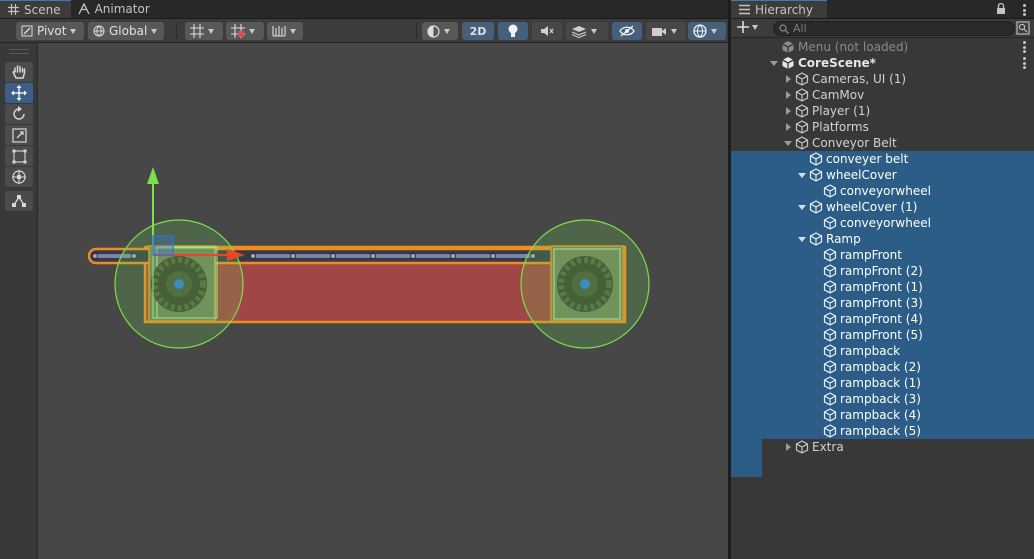 This screenshot has width=1034, height=559. I want to click on scene-toolbar: Pivot Global 2D, so click(364, 31).